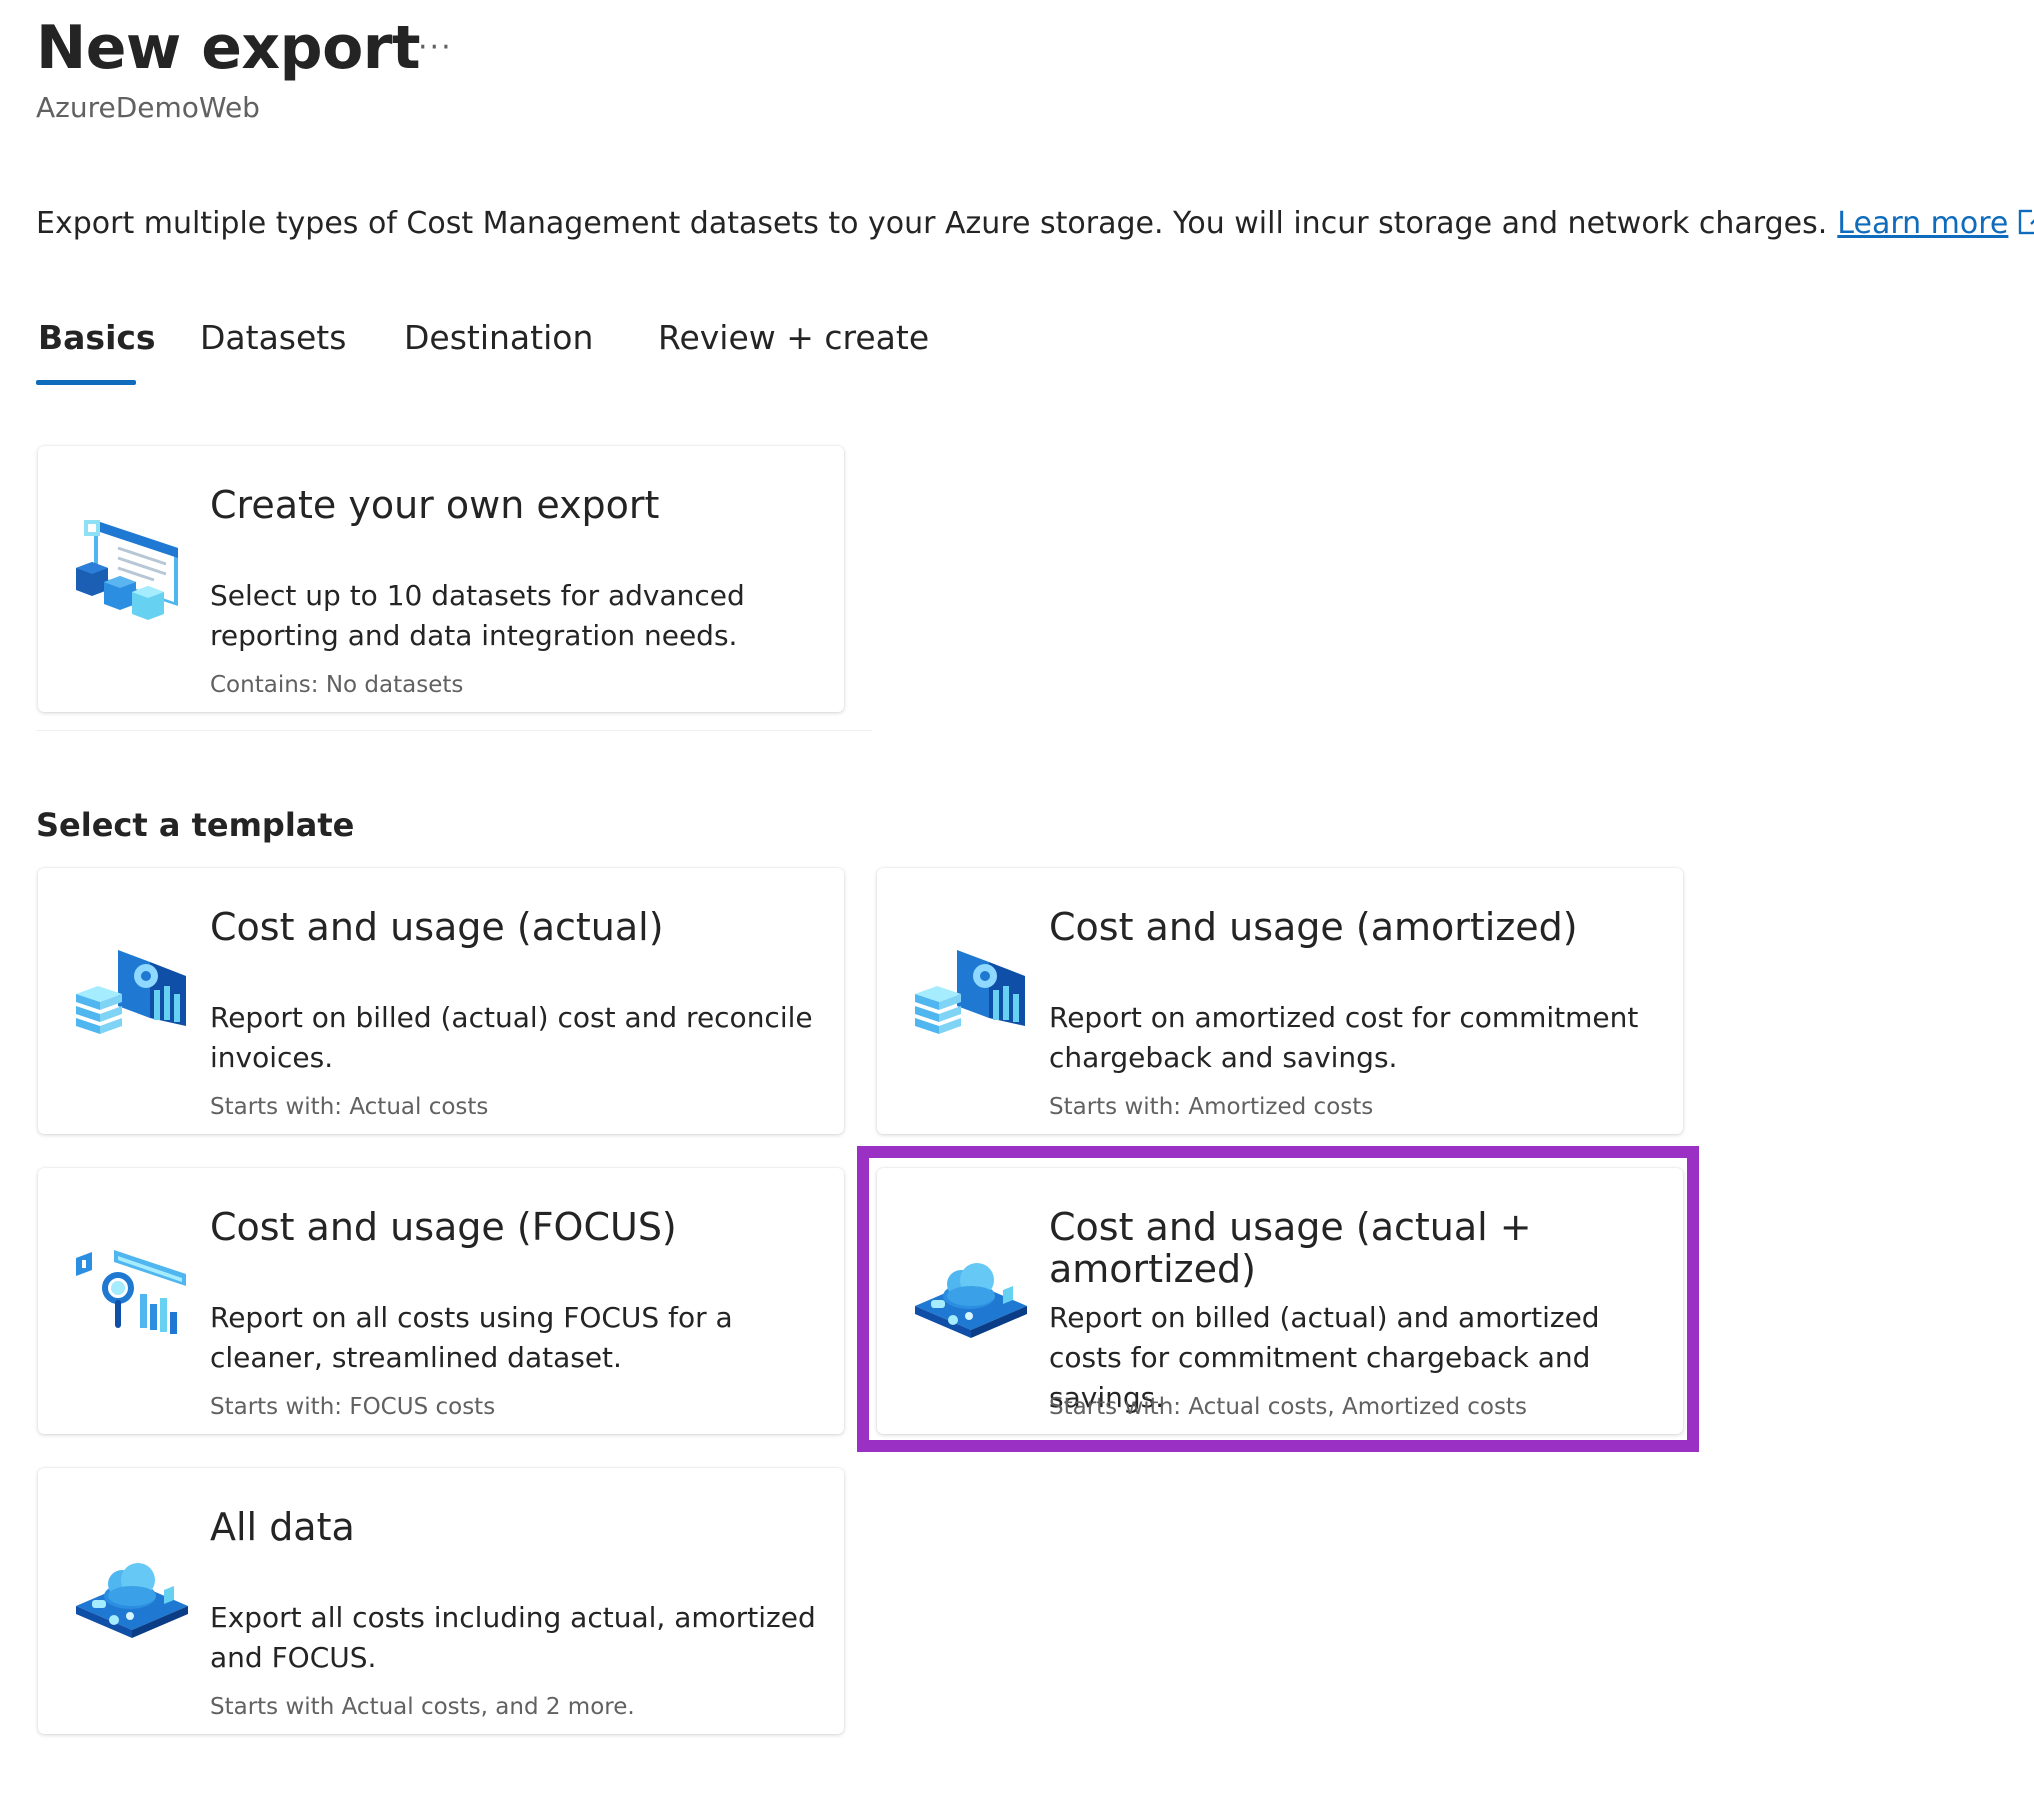  I want to click on card-title: Cost and usage (FOCUS), so click(443, 1227).